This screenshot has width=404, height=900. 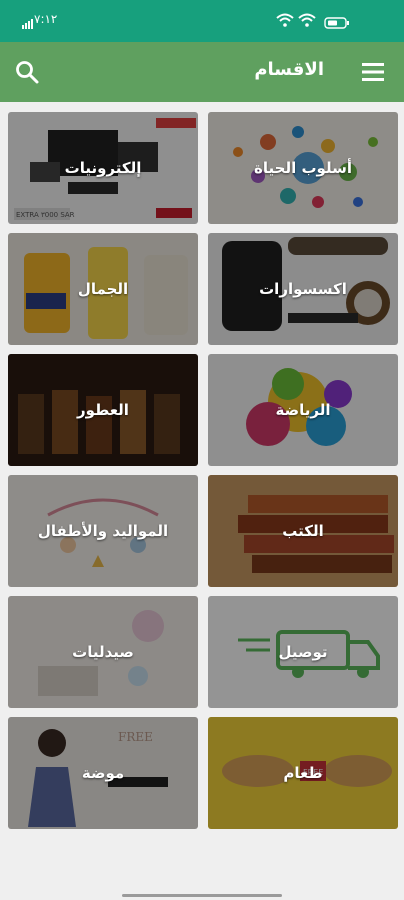 I want to click on category-label: الكتب, so click(x=303, y=531).